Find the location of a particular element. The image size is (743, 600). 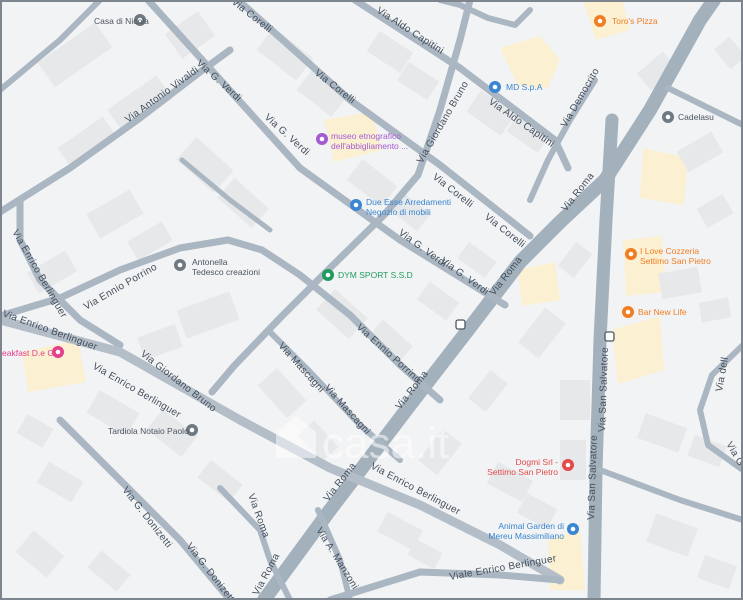

poi-sublabel: Negozio di mobili is located at coordinates (398, 212).